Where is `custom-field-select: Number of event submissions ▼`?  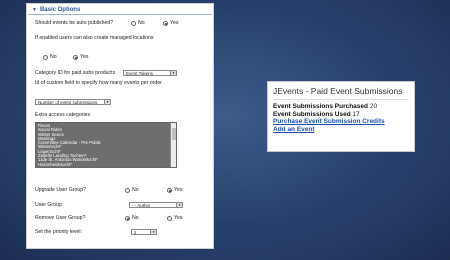
custom-field-select: Number of event submissions ▼ is located at coordinates (73, 102).